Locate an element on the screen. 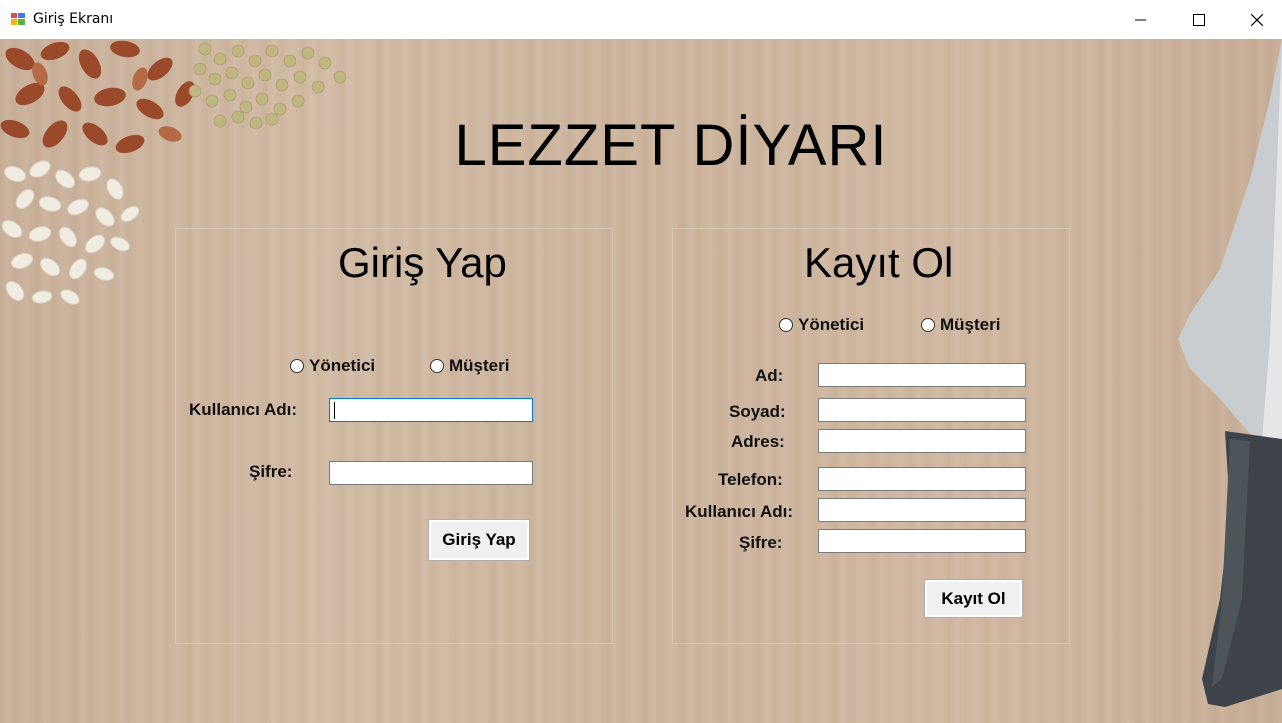 This screenshot has width=1282, height=723. close-button is located at coordinates (1255, 19).